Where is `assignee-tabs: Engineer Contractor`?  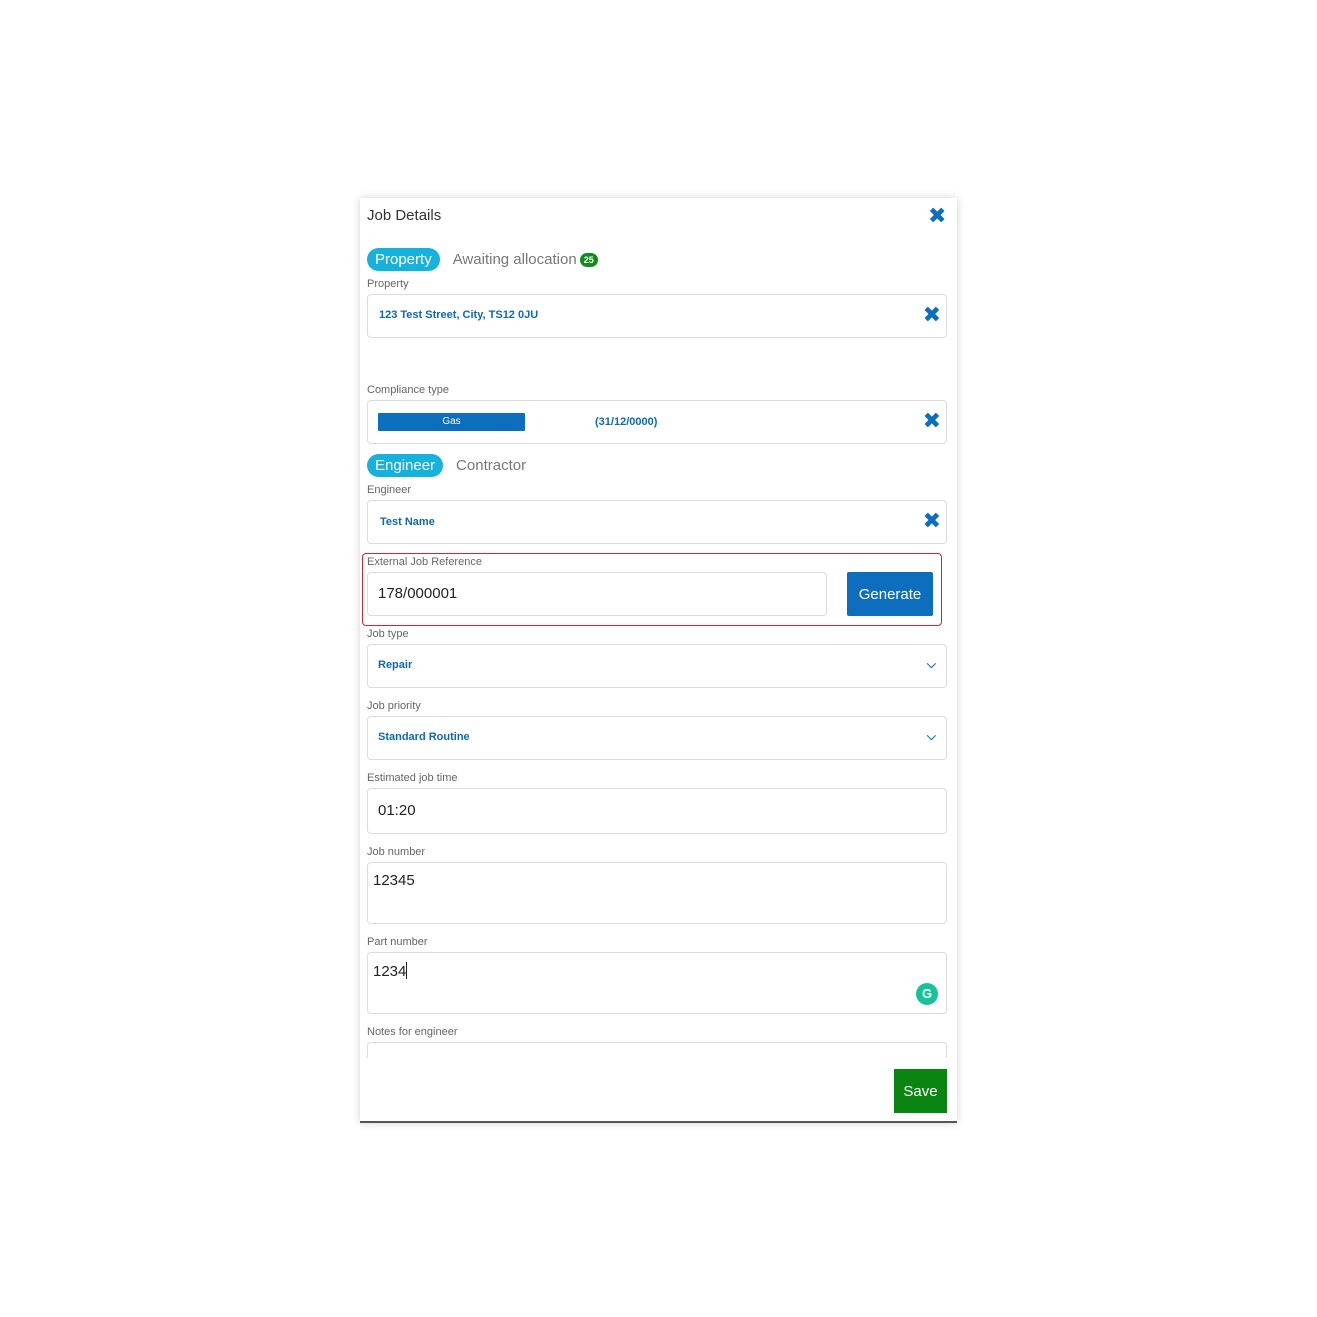
assignee-tabs: Engineer Contractor is located at coordinates (446, 465).